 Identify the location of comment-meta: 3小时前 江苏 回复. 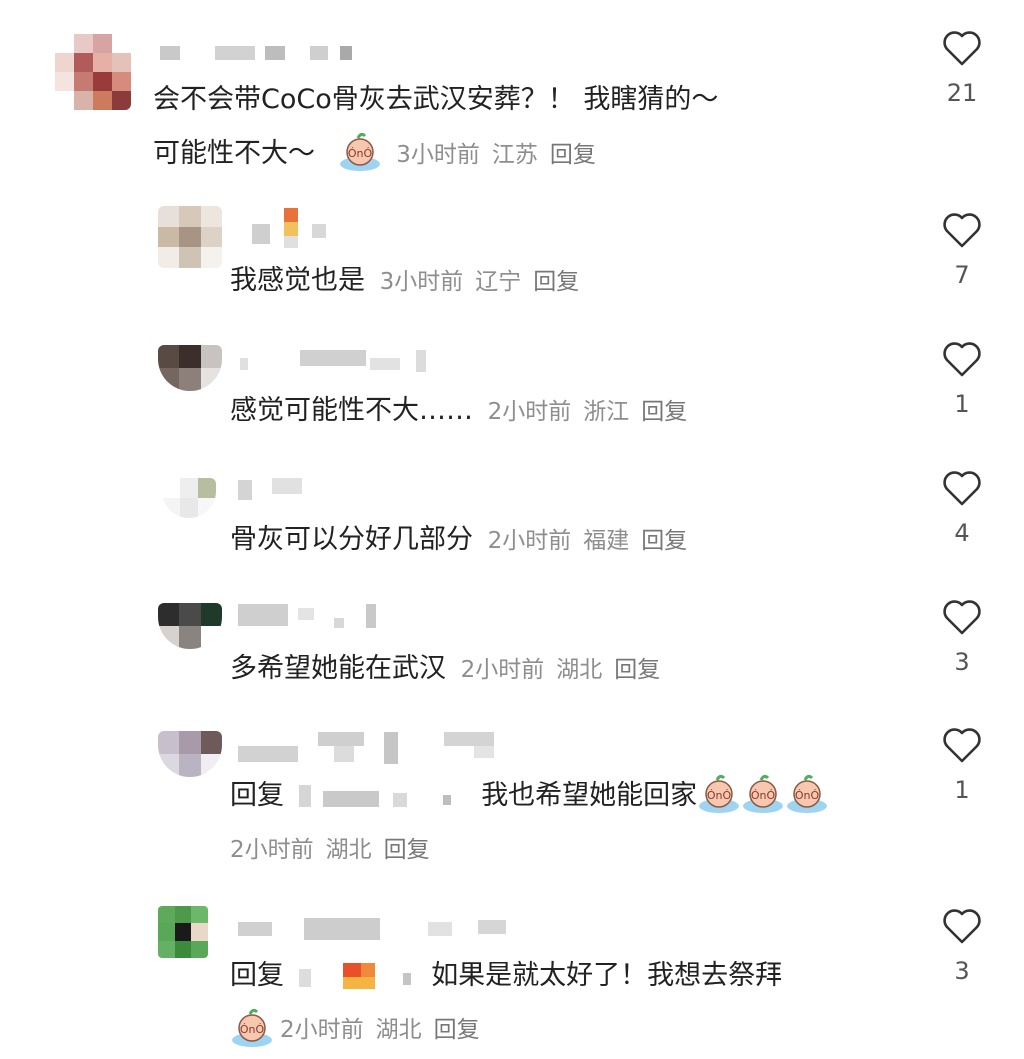
(496, 155).